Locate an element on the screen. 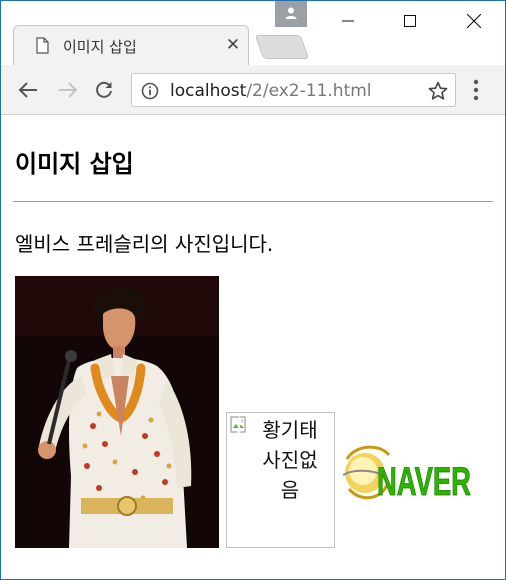  forward-arrow-icon is located at coordinates (68, 90).